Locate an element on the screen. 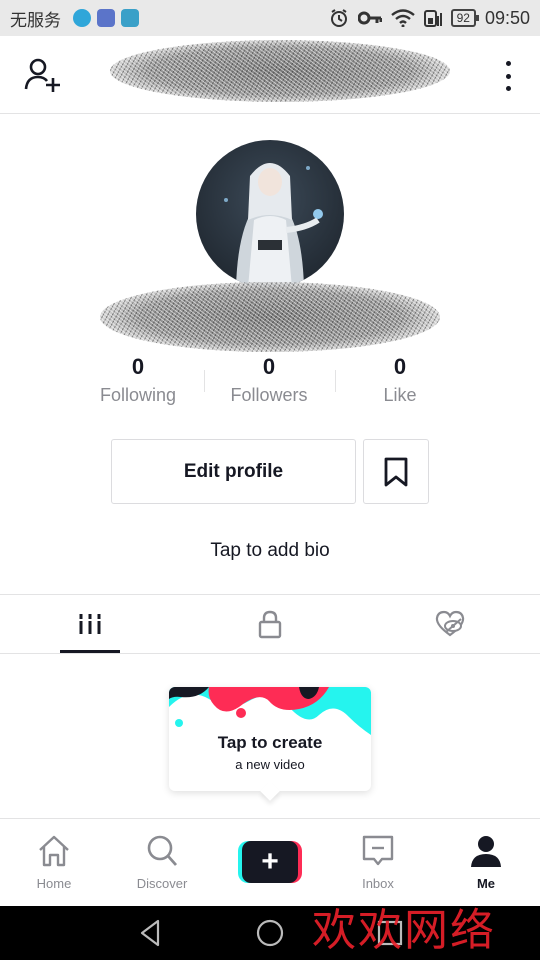  status-bar: 无服务 92 09:50 is located at coordinates (270, 18).